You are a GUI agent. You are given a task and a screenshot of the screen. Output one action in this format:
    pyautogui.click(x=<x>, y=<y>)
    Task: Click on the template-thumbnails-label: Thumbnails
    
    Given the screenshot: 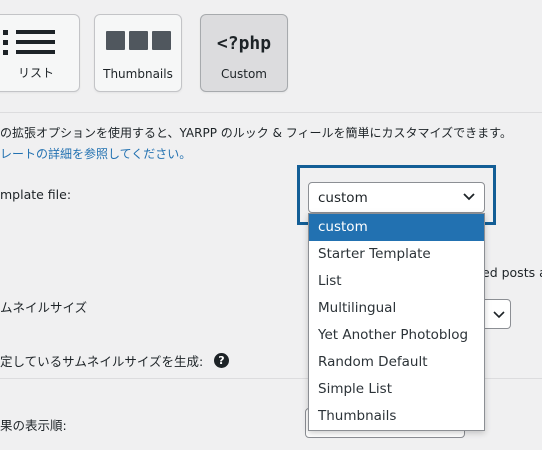 What is the action you would take?
    pyautogui.click(x=138, y=74)
    